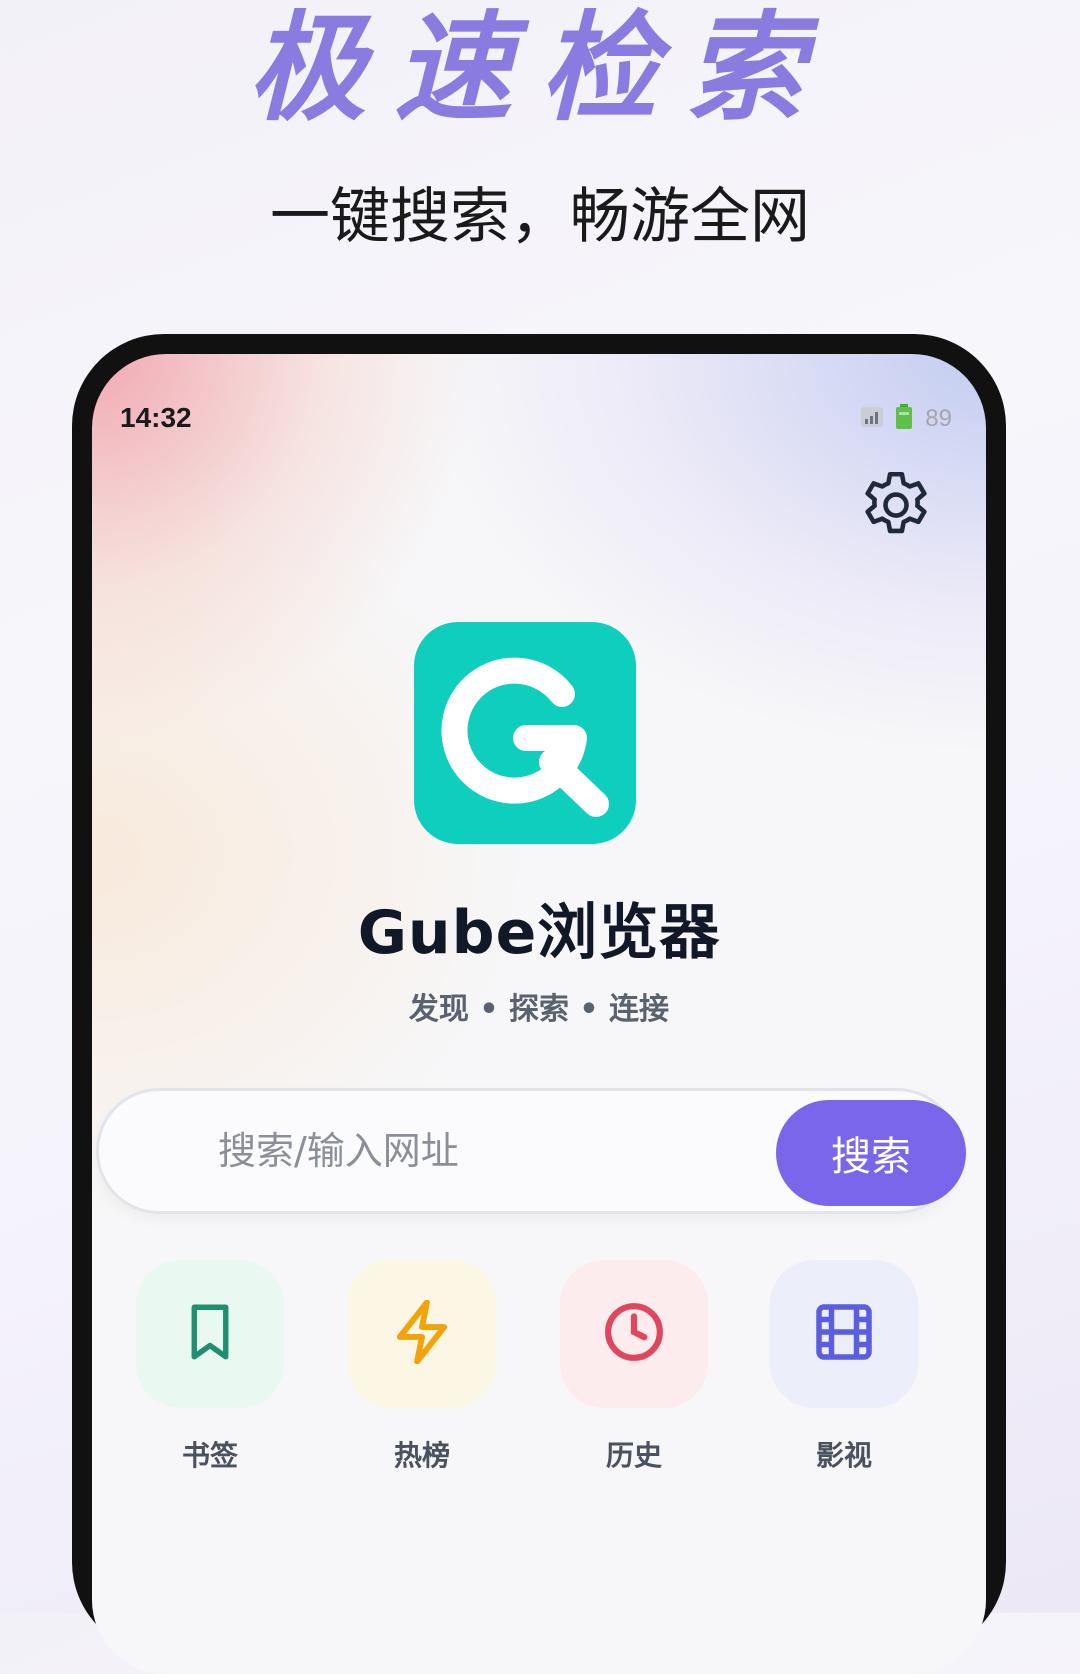  I want to click on shortcut-trending: 热榜, so click(422, 1367).